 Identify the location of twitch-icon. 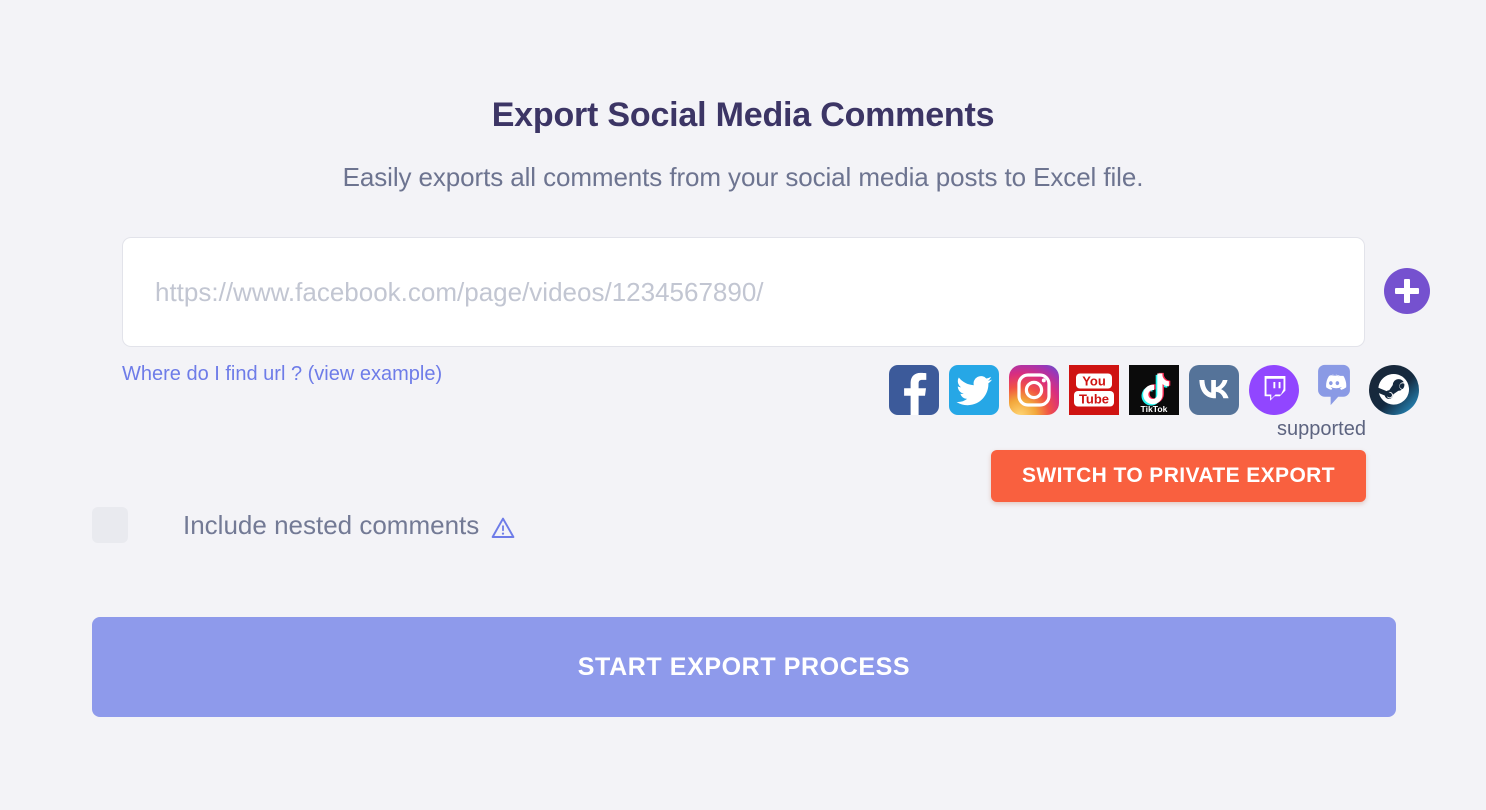
(1274, 390).